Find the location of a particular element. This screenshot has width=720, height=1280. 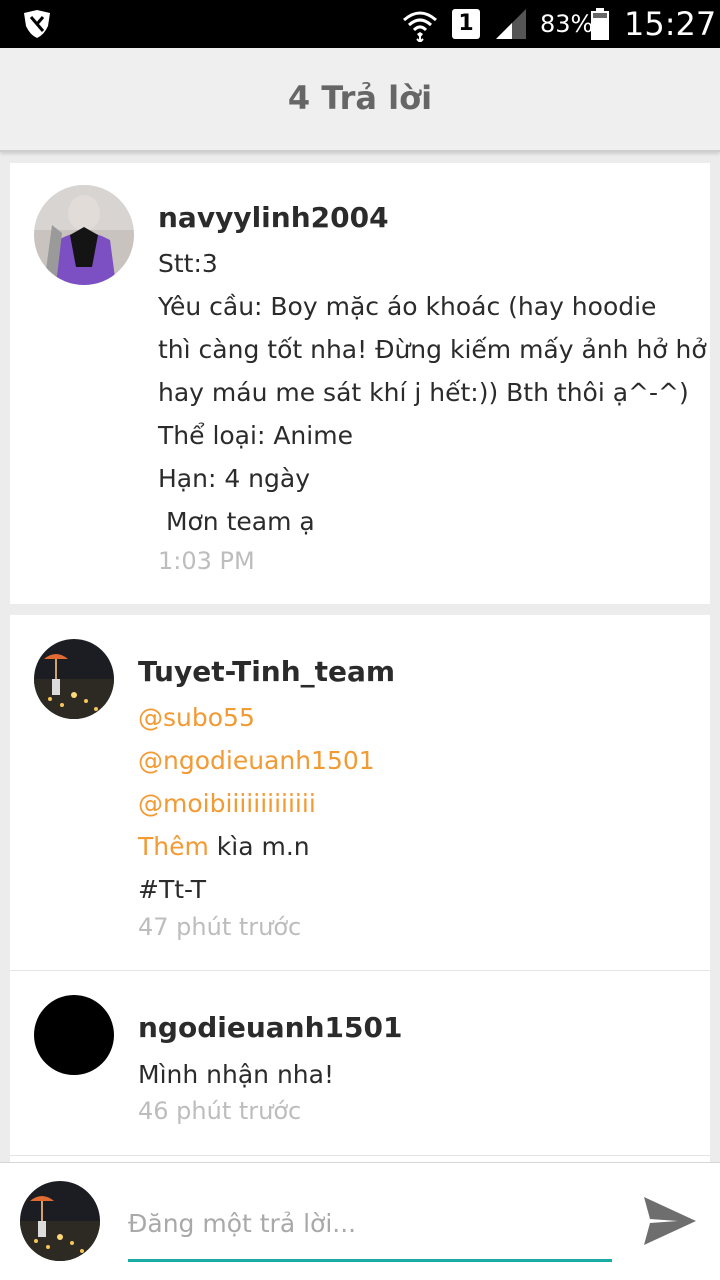

page-title: 4 Trả lời is located at coordinates (360, 98).